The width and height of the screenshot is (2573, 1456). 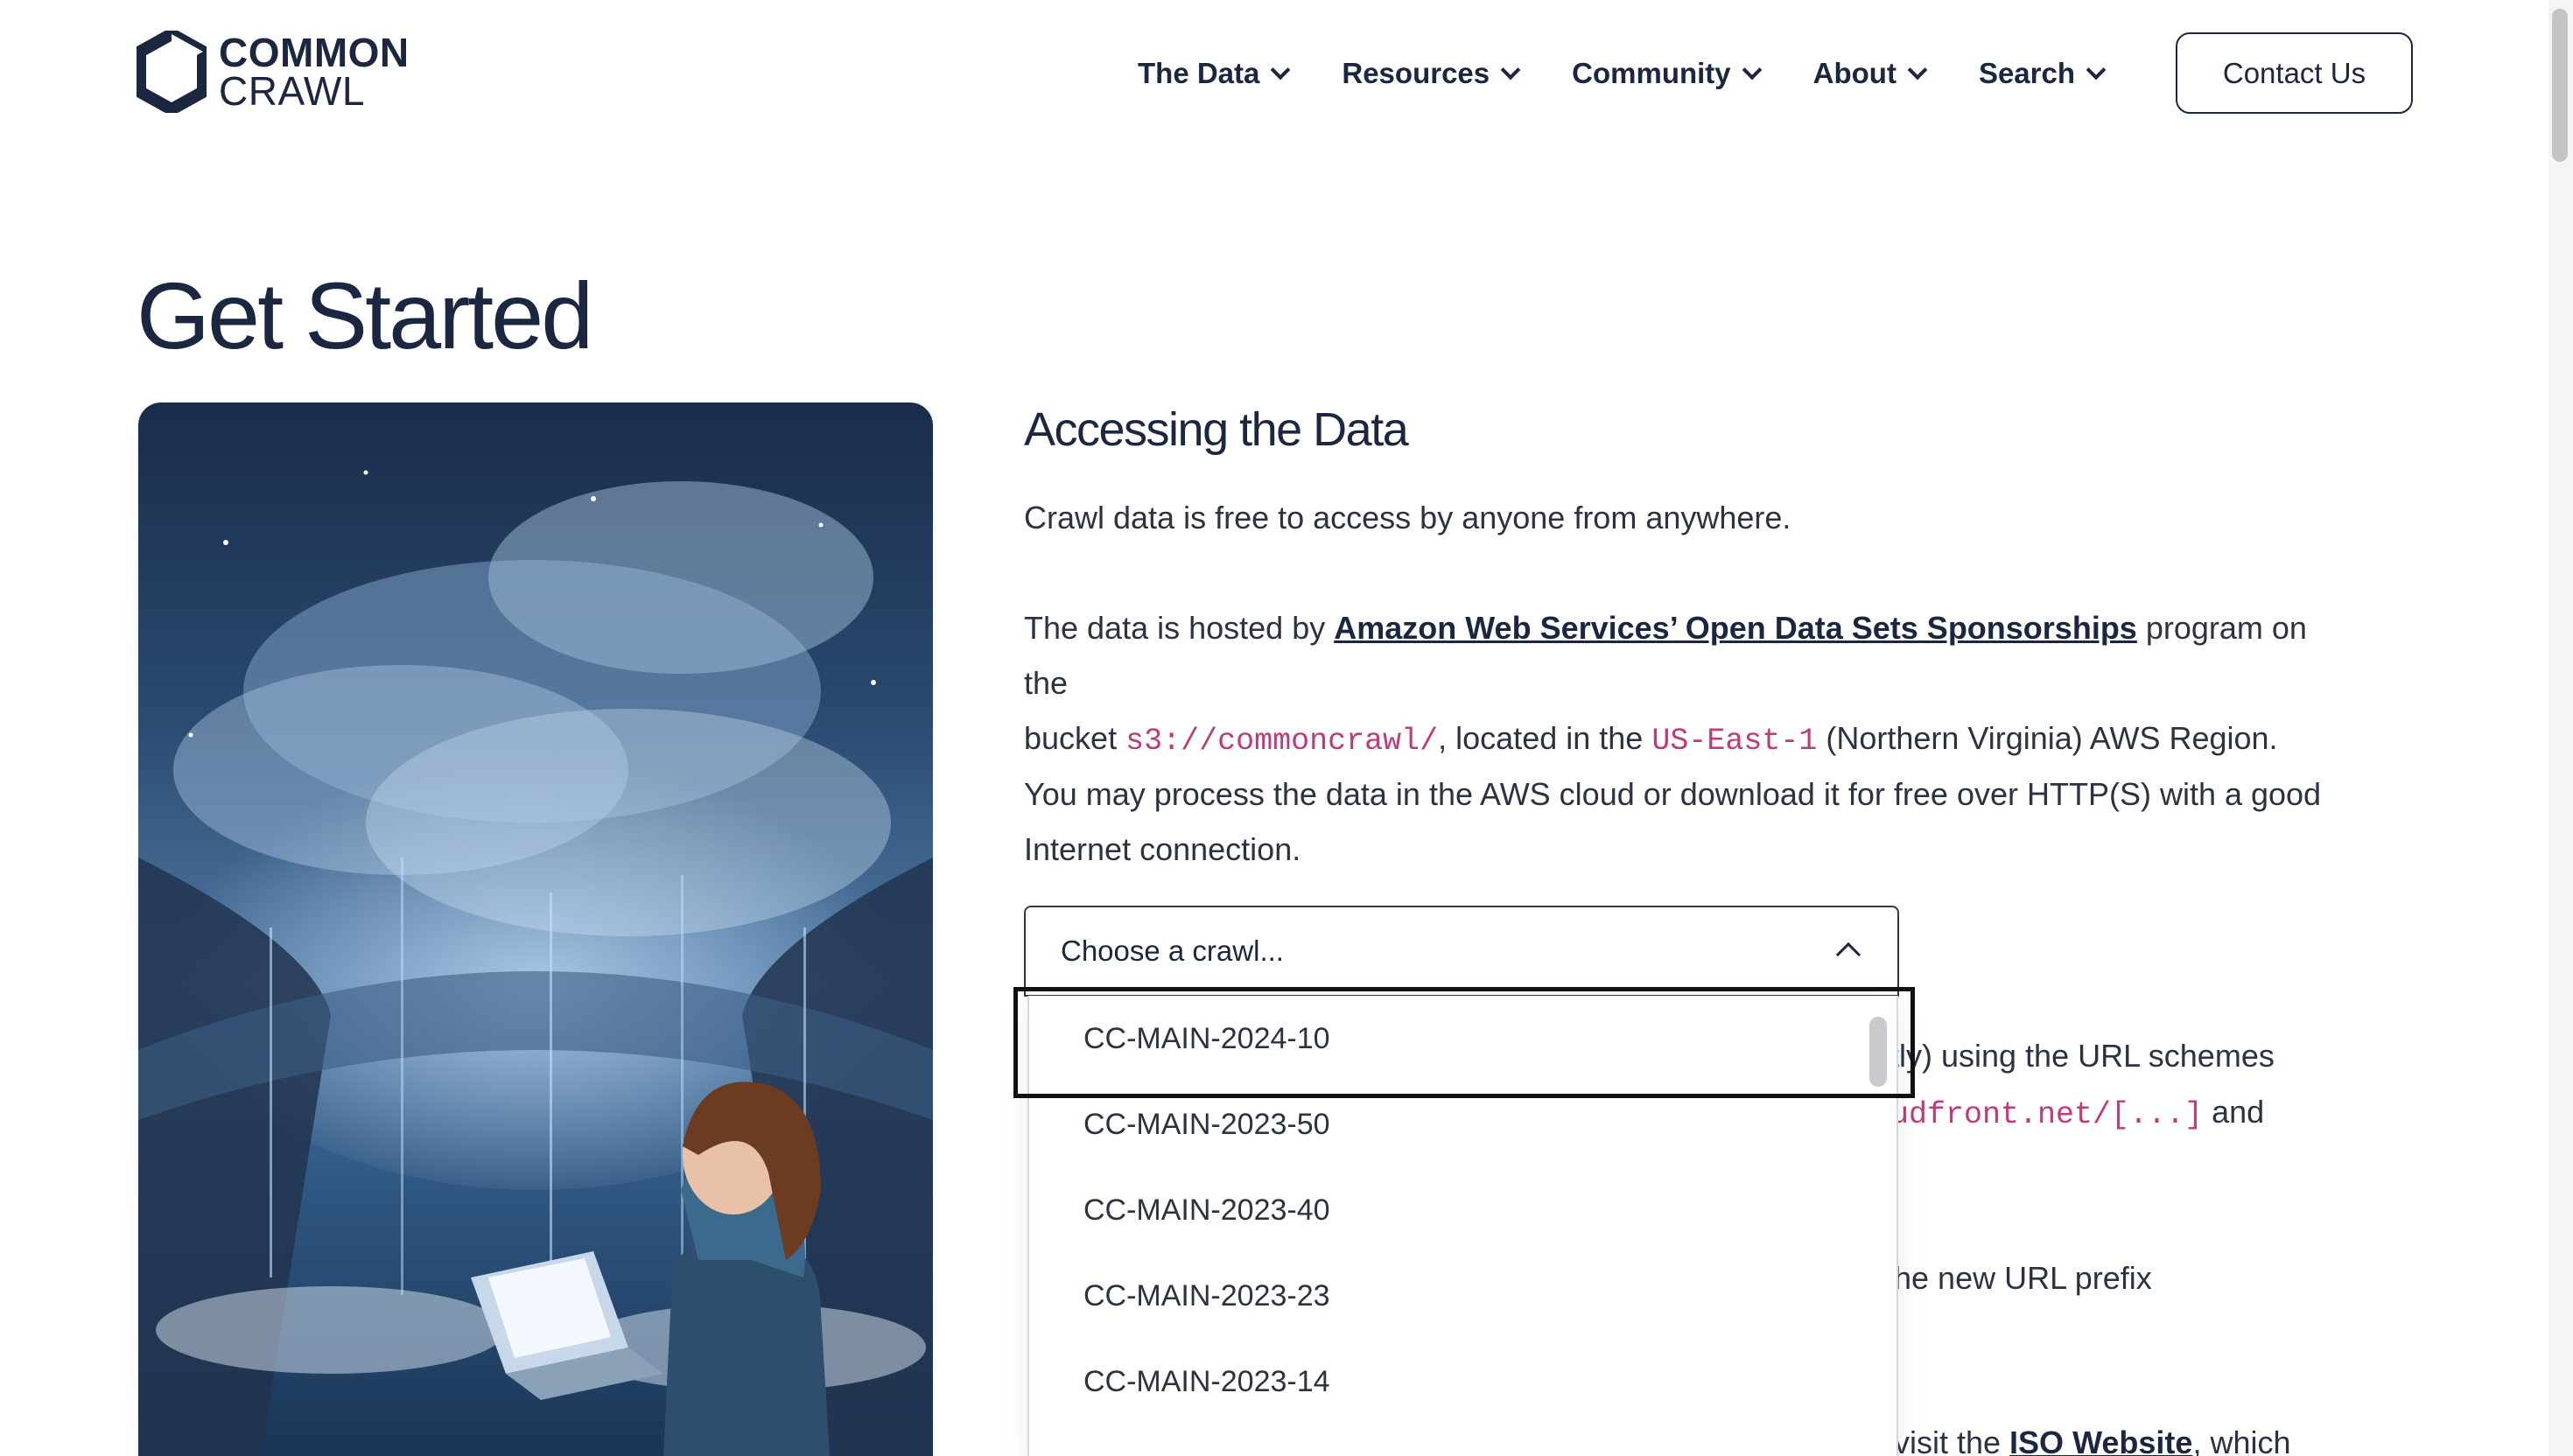 What do you see at coordinates (1545, 738) in the screenshot?
I see `bucket-middle: , located in the` at bounding box center [1545, 738].